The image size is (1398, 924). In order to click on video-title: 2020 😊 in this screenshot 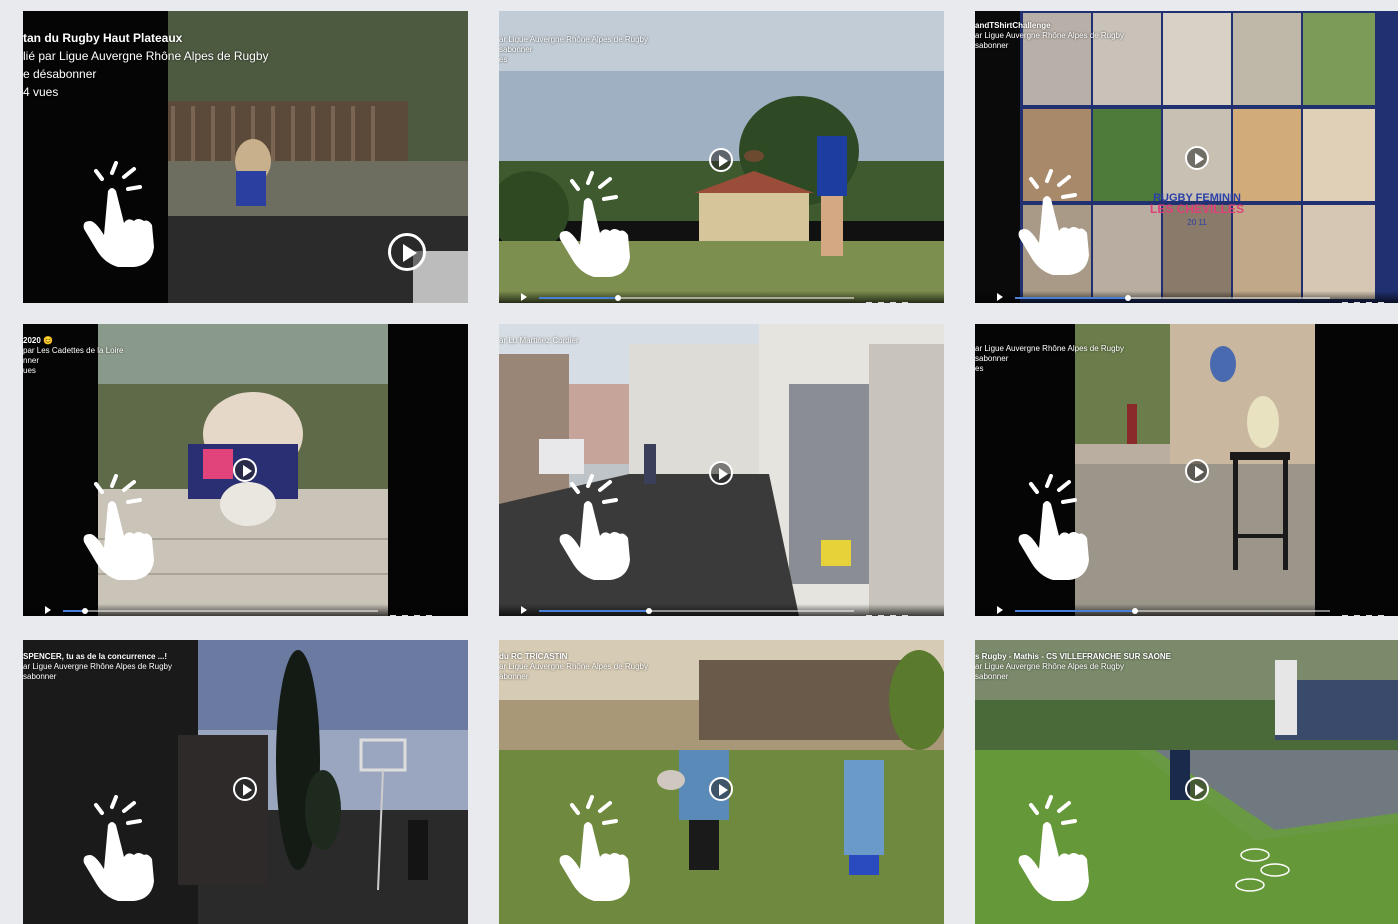, I will do `click(38, 340)`.